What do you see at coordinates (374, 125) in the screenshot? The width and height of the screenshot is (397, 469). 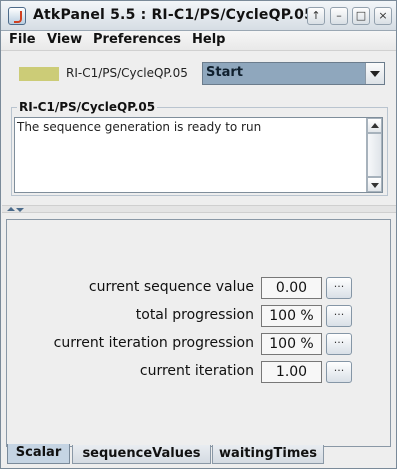 I see `scroll-up-arrow-icon` at bounding box center [374, 125].